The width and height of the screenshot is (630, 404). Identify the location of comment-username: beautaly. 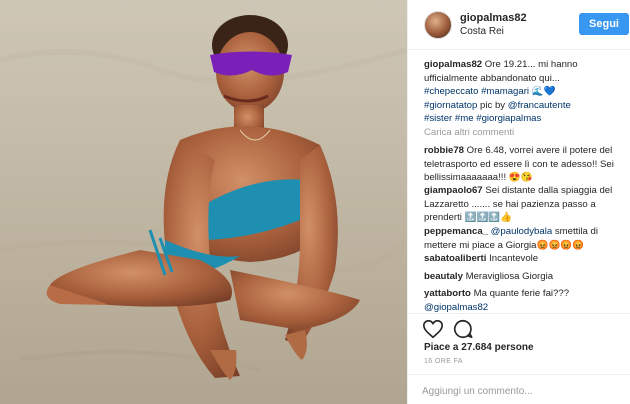
(443, 276).